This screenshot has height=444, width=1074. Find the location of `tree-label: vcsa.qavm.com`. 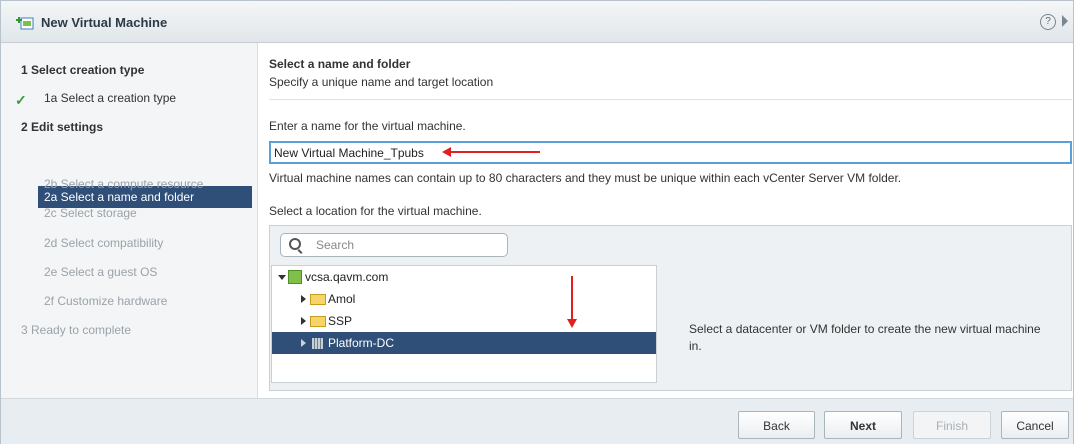

tree-label: vcsa.qavm.com is located at coordinates (347, 277).